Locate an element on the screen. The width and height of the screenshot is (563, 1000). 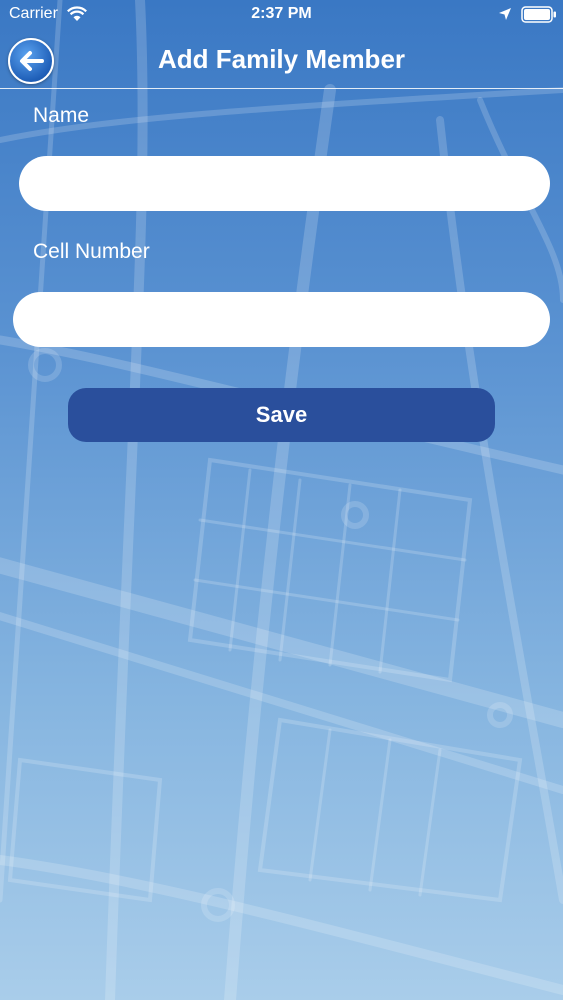
battery-icon is located at coordinates (538, 14).